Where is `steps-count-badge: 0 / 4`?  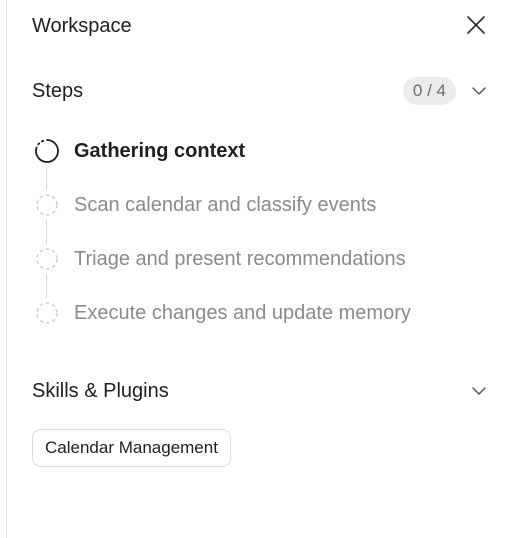 steps-count-badge: 0 / 4 is located at coordinates (429, 91).